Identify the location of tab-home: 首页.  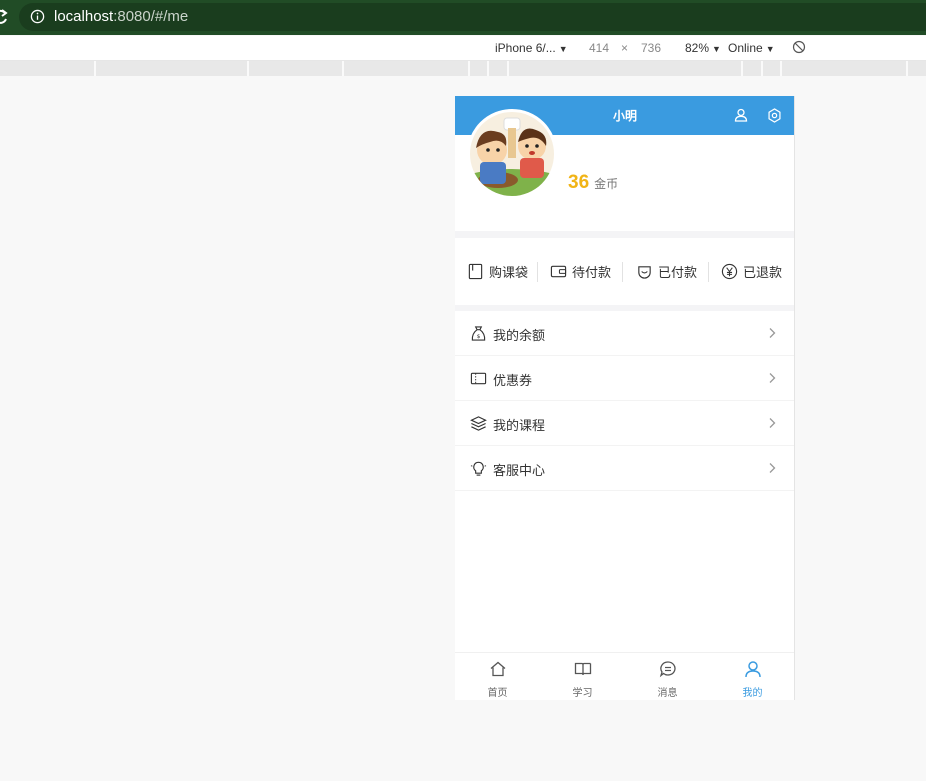
(497, 676).